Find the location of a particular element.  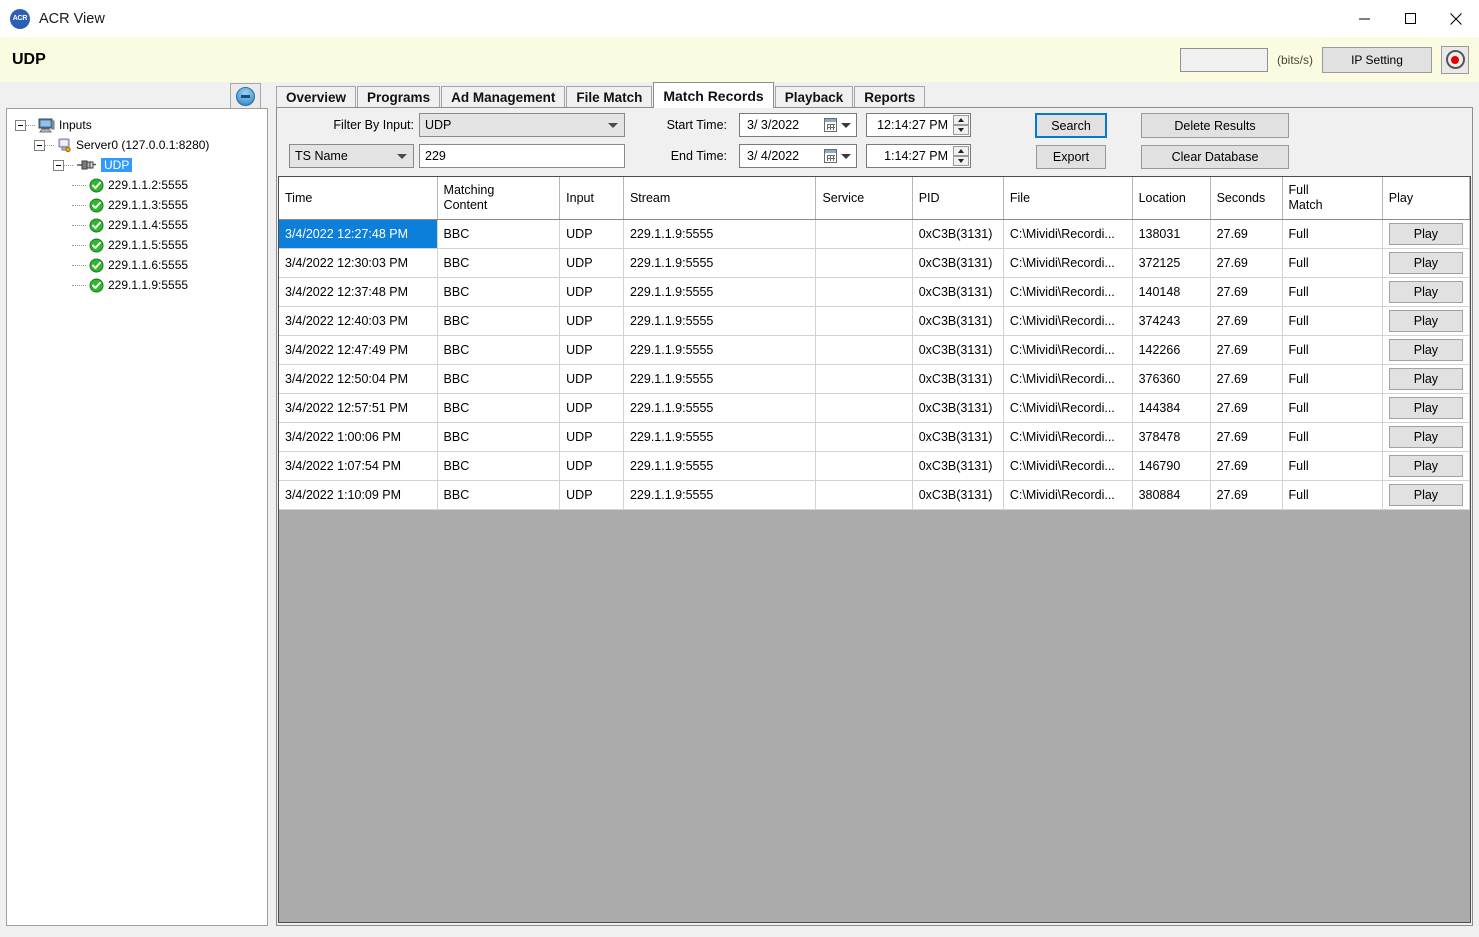

field-selector-select: TS Name is located at coordinates (351, 156).